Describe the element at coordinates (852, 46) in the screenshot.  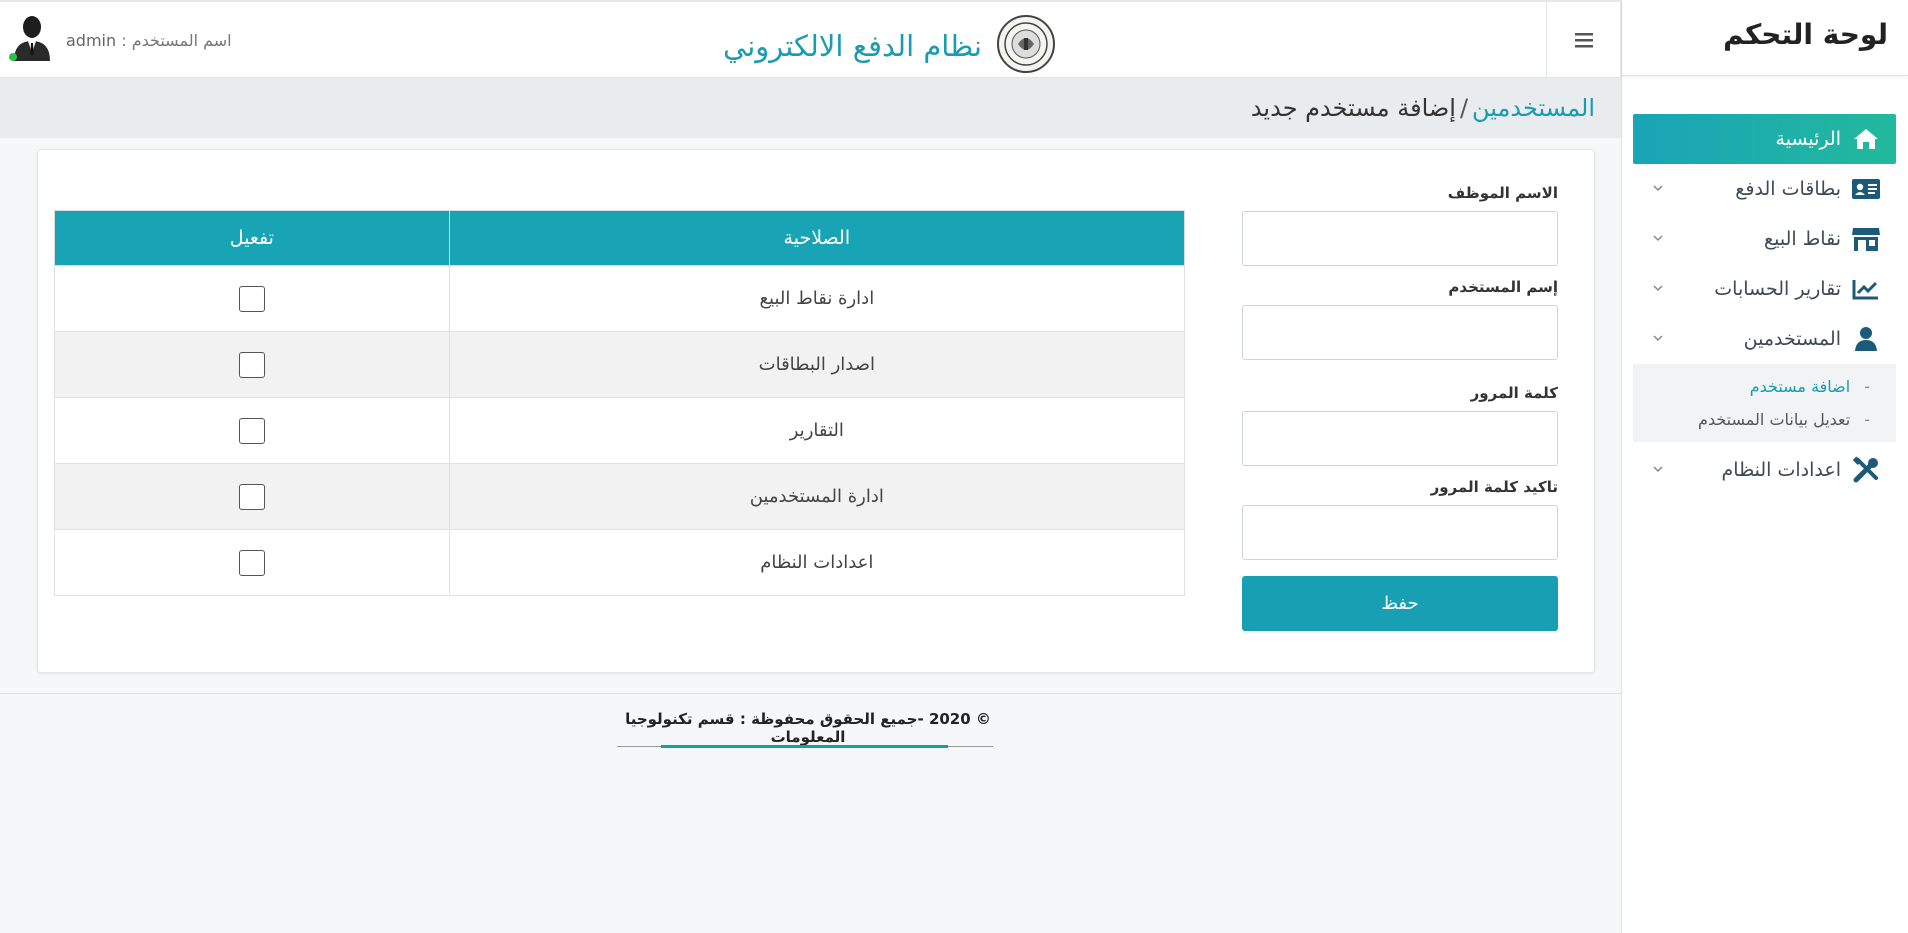
I see `brand-title: نظام الدفع الالكتروني` at that location.